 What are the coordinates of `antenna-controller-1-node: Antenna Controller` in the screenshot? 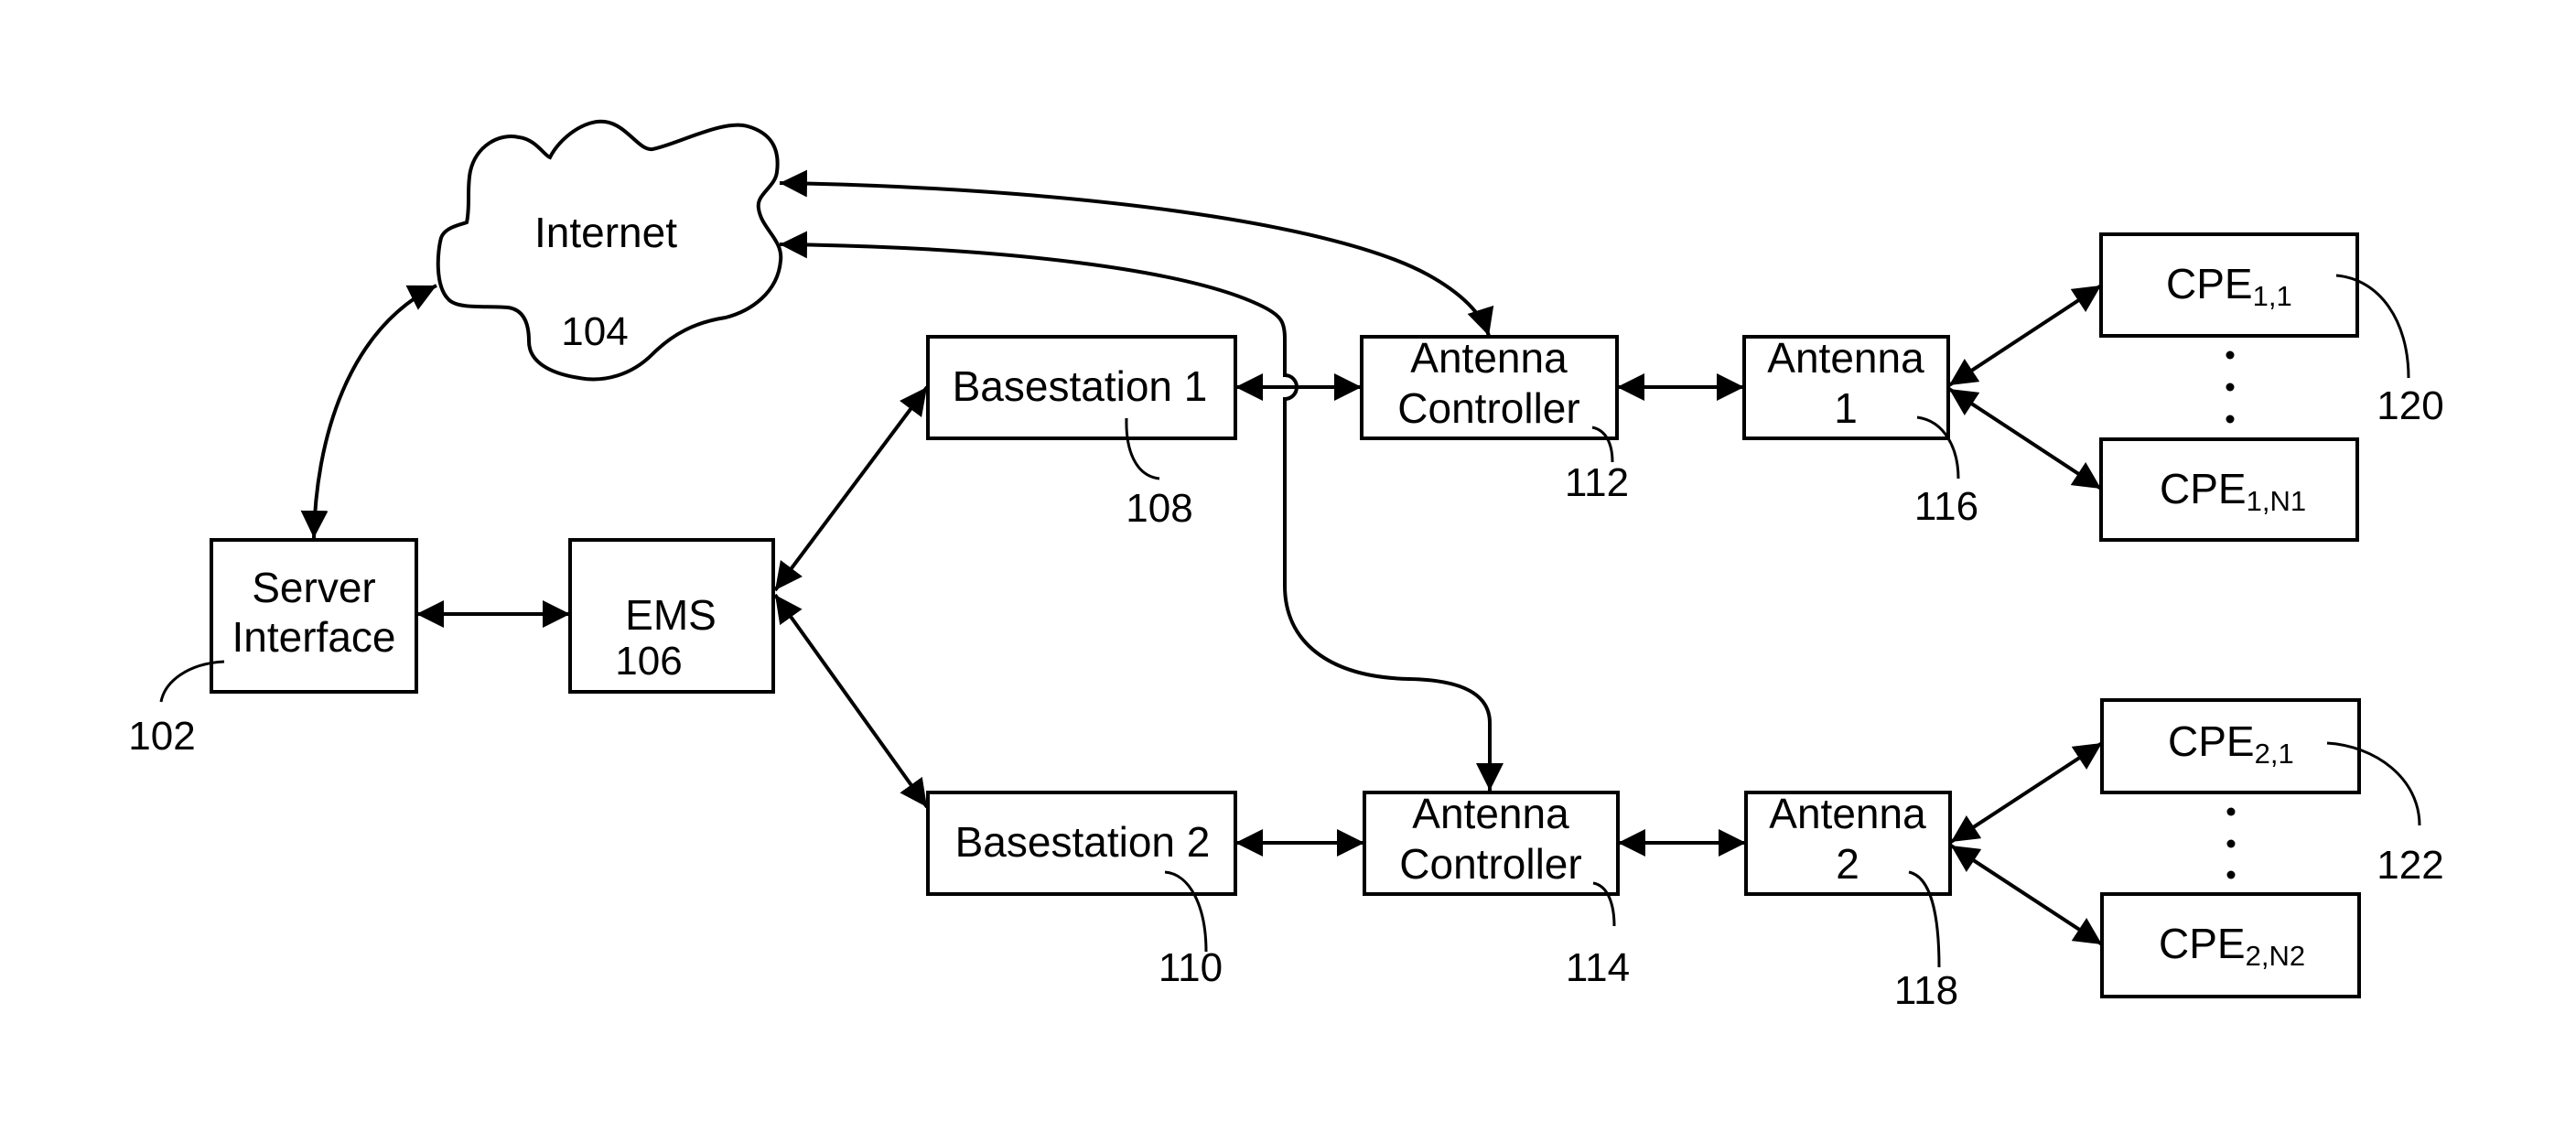 It's located at (1489, 387).